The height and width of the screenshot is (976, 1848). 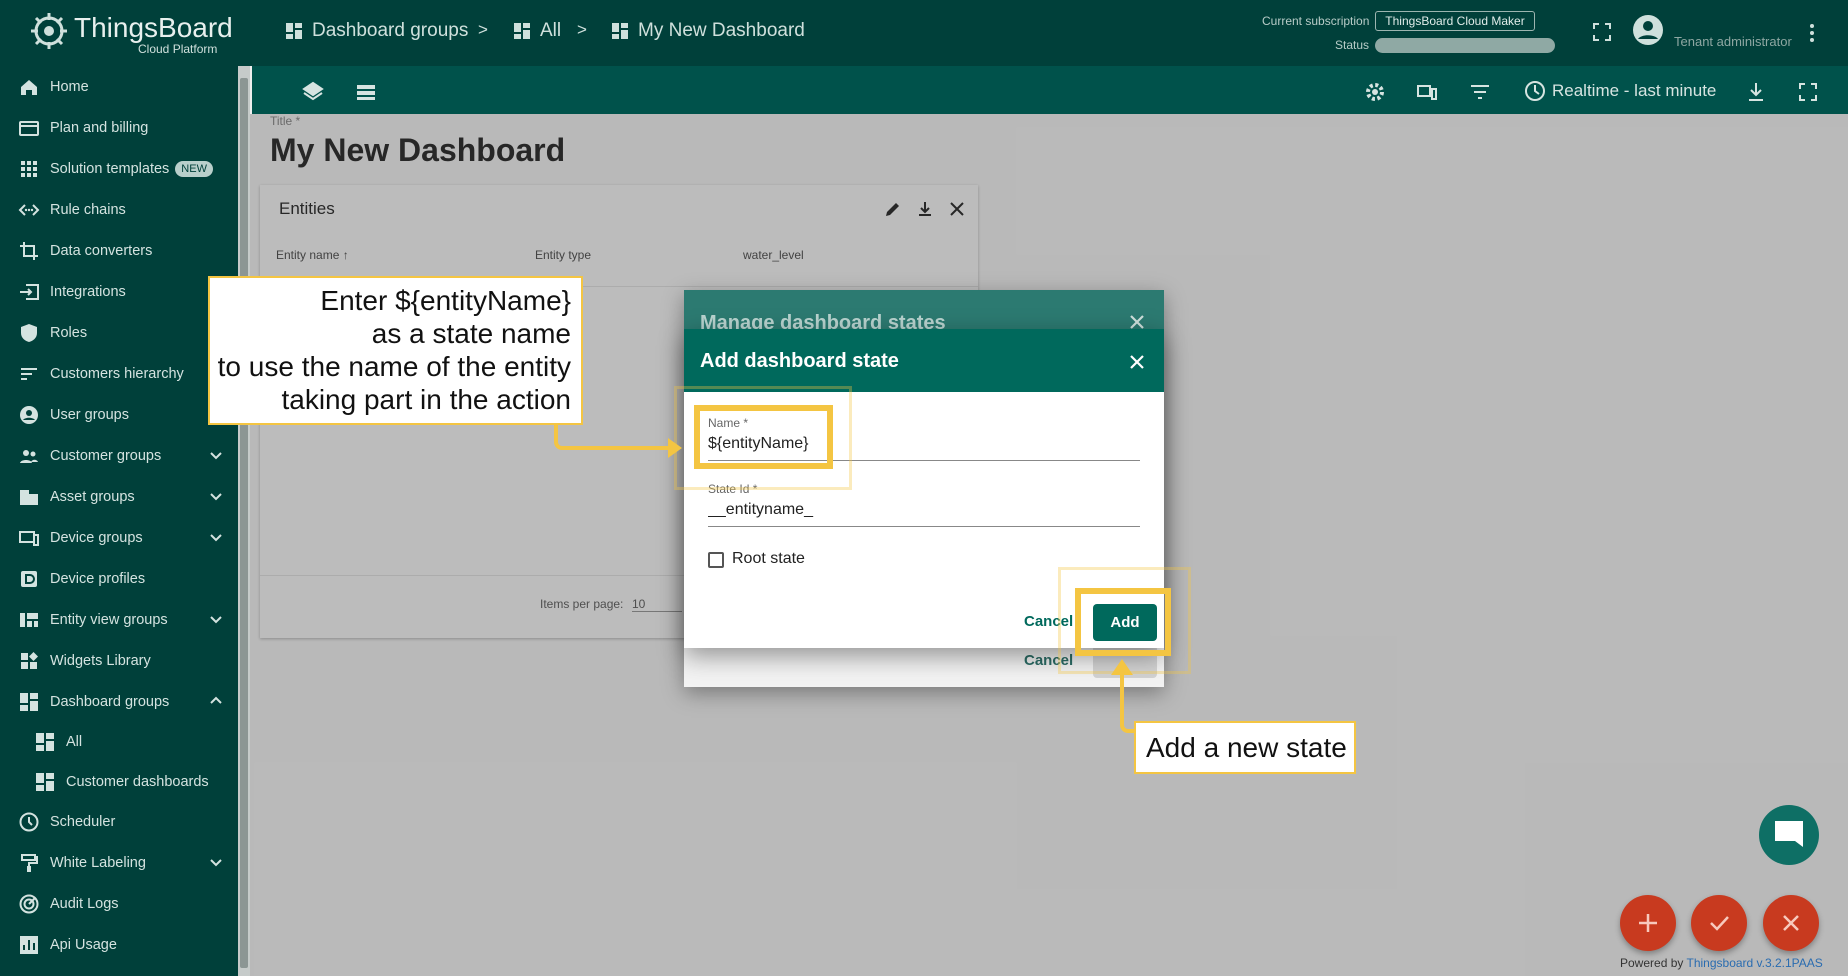 I want to click on add-widget-fab, so click(x=1648, y=923).